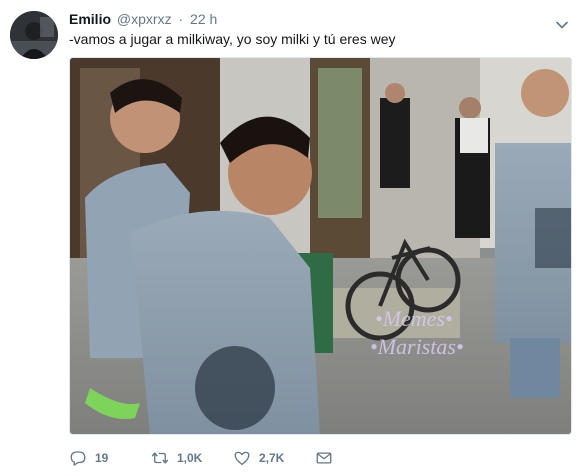 This screenshot has height=473, width=582. I want to click on chevron-down-icon, so click(562, 22).